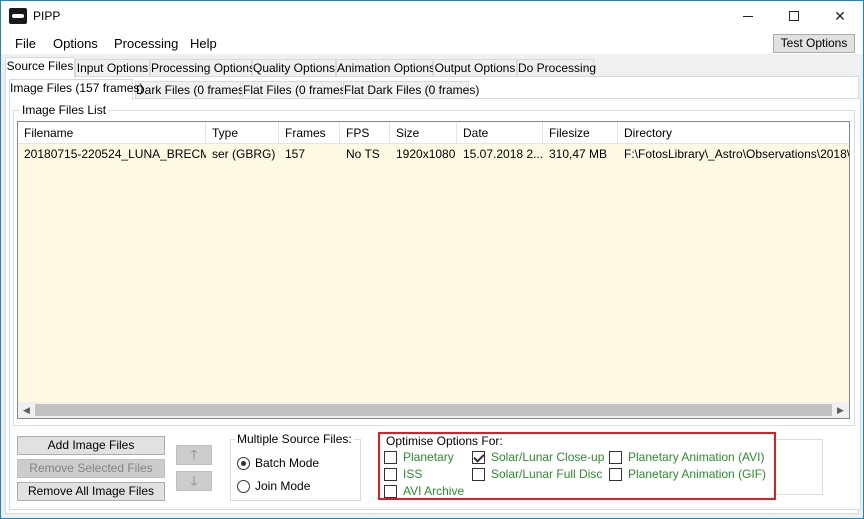  What do you see at coordinates (294, 439) in the screenshot?
I see `multiple-source-files-legend: Multiple Source Files:` at bounding box center [294, 439].